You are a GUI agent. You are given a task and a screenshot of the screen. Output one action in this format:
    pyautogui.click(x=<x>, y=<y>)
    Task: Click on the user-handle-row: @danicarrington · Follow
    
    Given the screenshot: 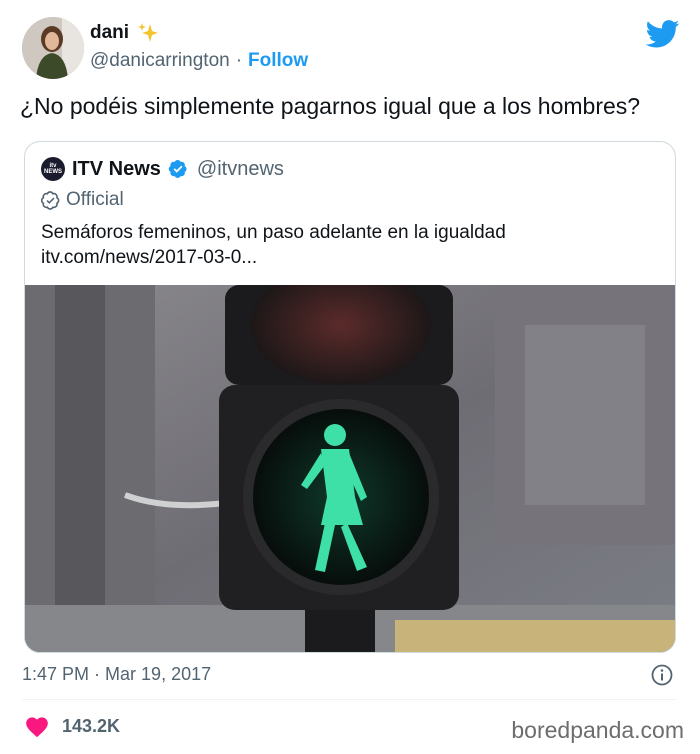 What is the action you would take?
    pyautogui.click(x=199, y=61)
    